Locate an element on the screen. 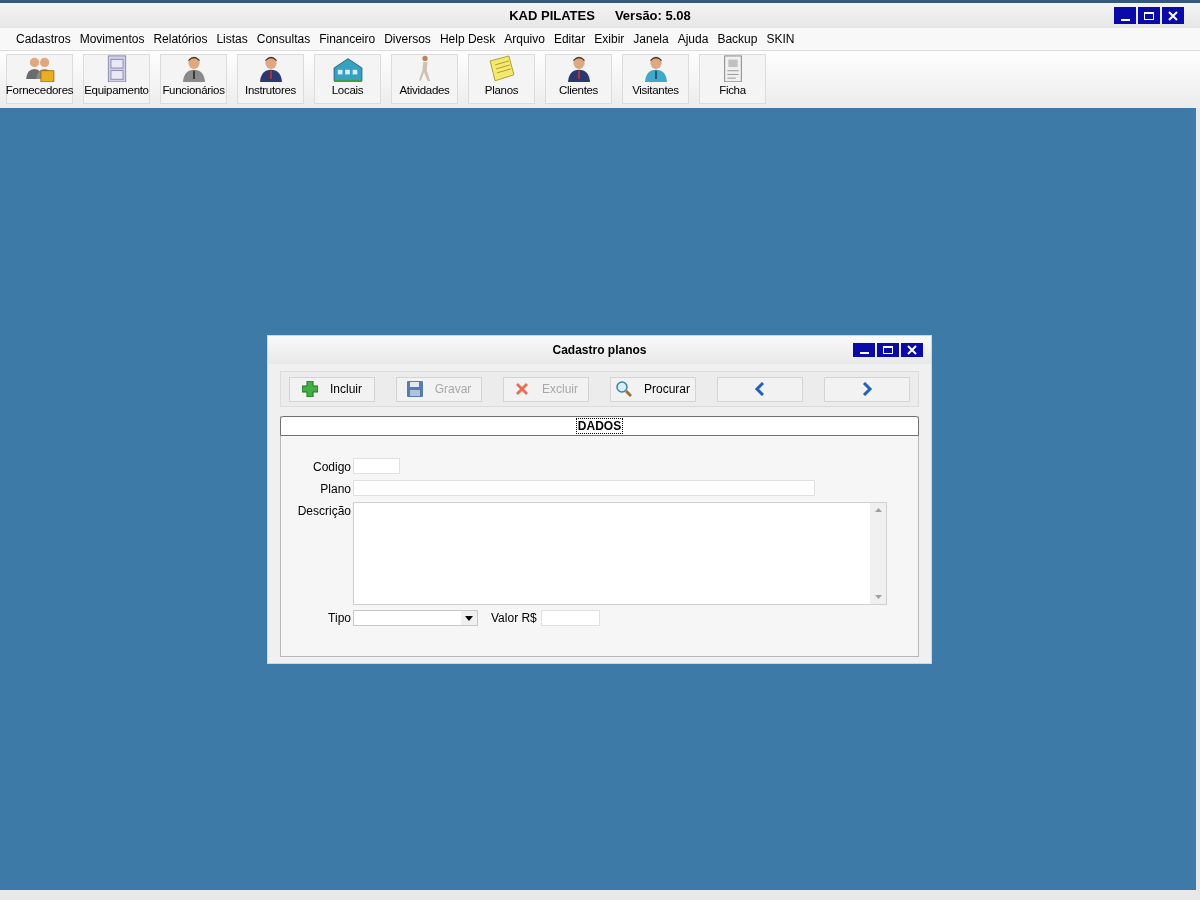 The width and height of the screenshot is (1200, 900). dialog-title: Cadastro planos is located at coordinates (599, 350).